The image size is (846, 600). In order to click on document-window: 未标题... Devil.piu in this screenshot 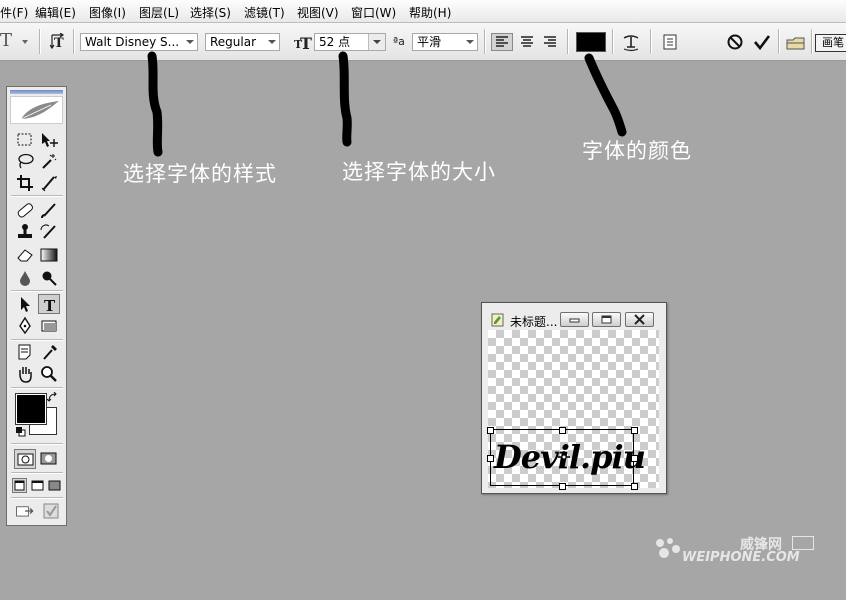, I will do `click(574, 398)`.